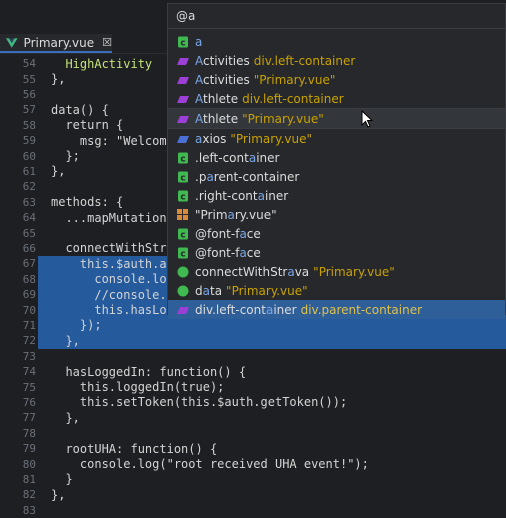  I want to click on line-number: 56, so click(29, 94).